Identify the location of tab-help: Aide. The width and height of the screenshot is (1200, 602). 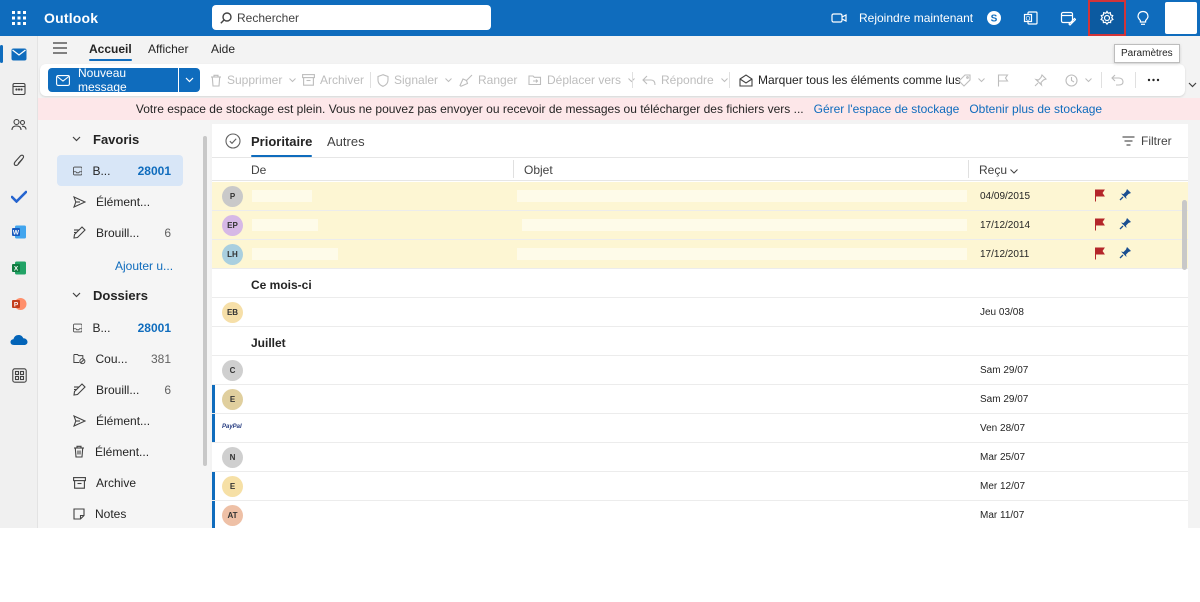
(223, 49).